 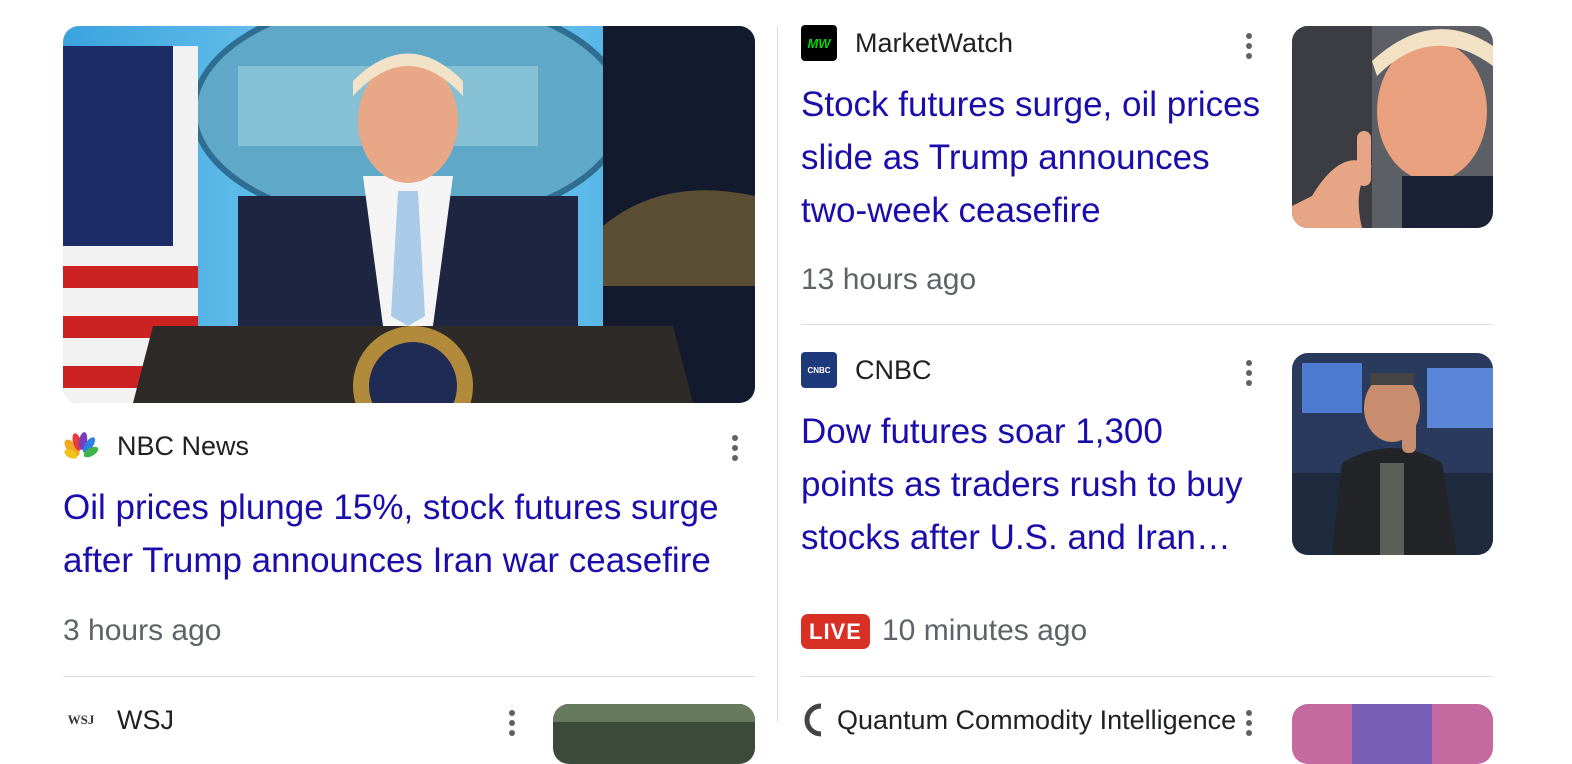 What do you see at coordinates (142, 630) in the screenshot?
I see `article-timestamp: 3 hours ago` at bounding box center [142, 630].